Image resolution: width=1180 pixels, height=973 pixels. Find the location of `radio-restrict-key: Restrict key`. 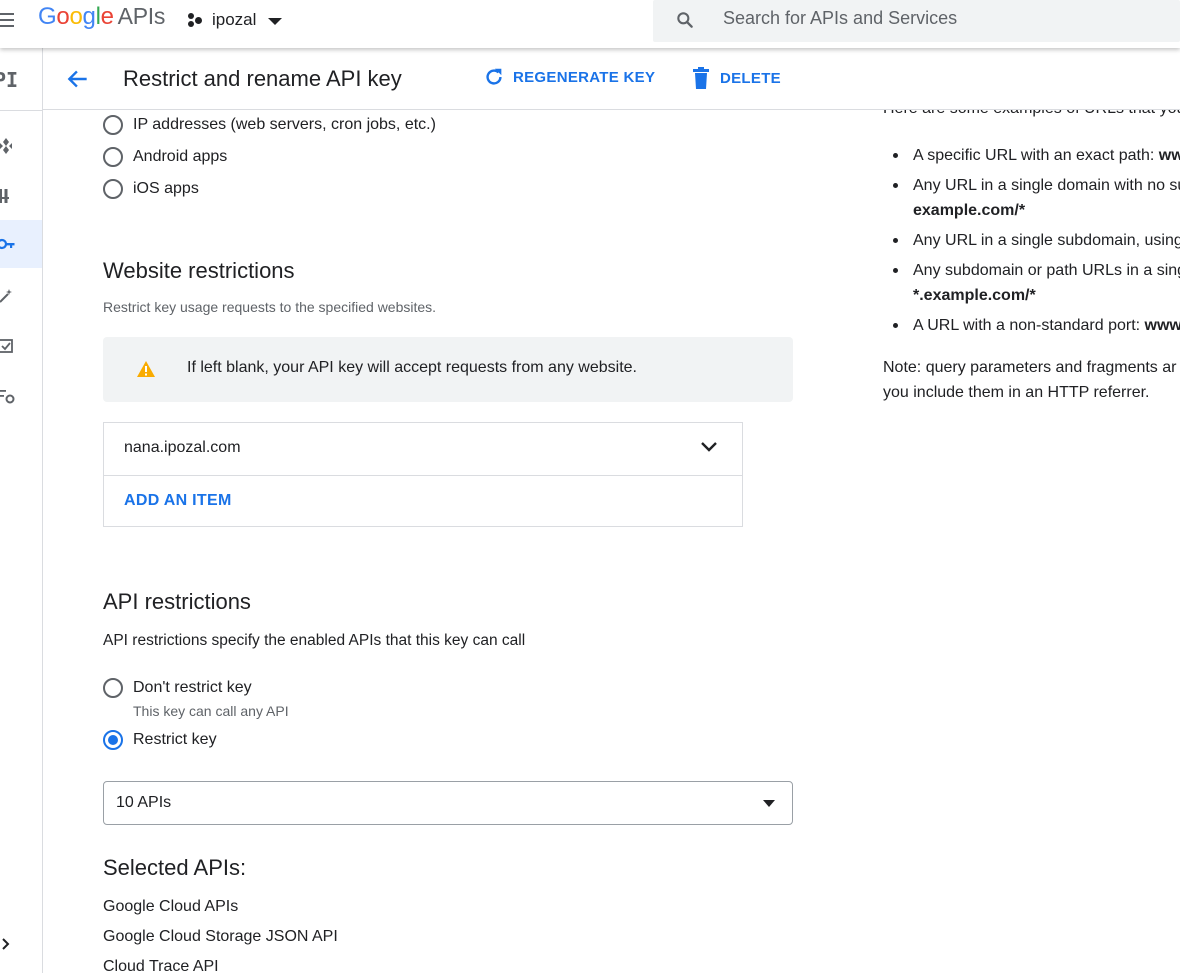

radio-restrict-key: Restrict key is located at coordinates (160, 740).